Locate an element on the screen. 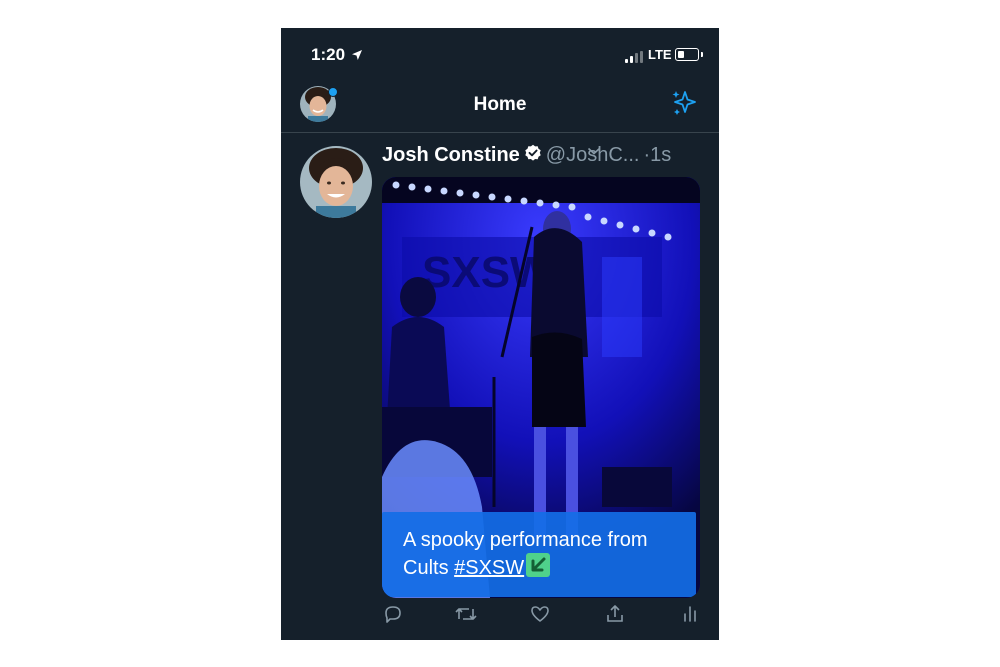  battery-nub is located at coordinates (702, 54).